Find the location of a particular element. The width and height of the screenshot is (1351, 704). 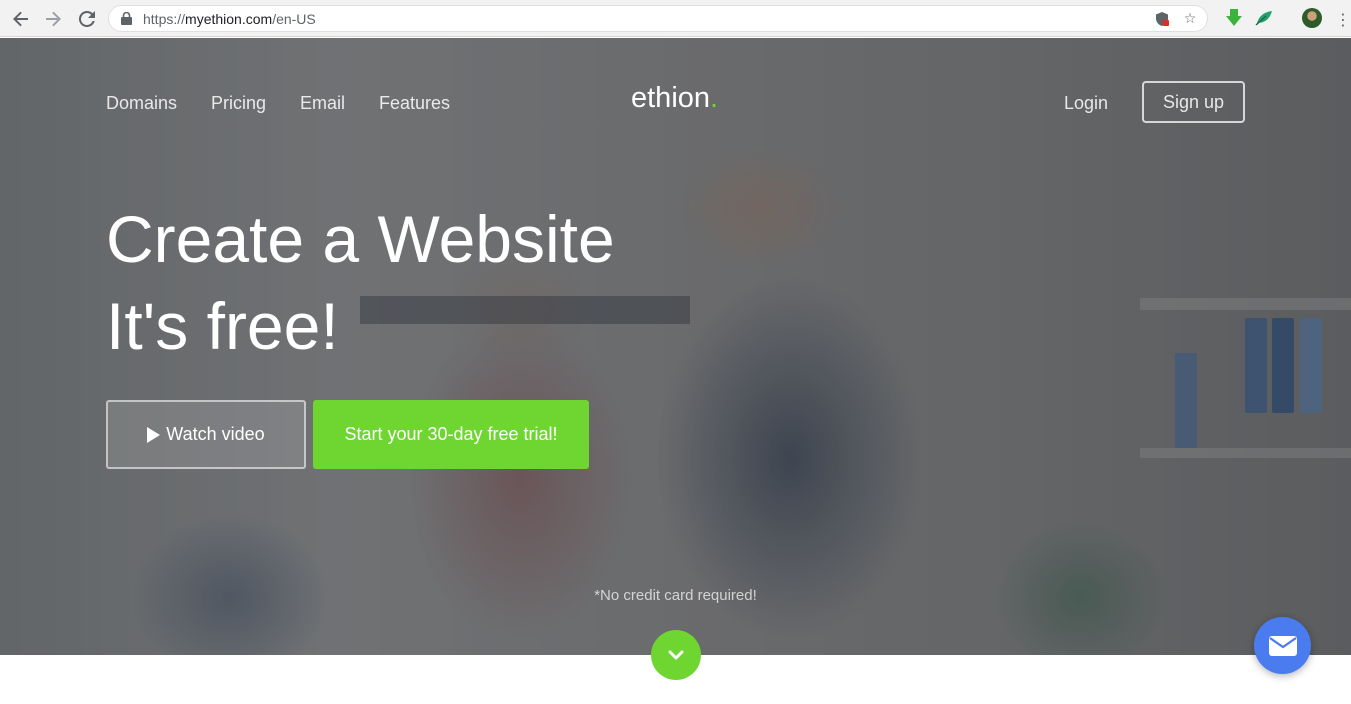

profile-avatar is located at coordinates (1312, 18).